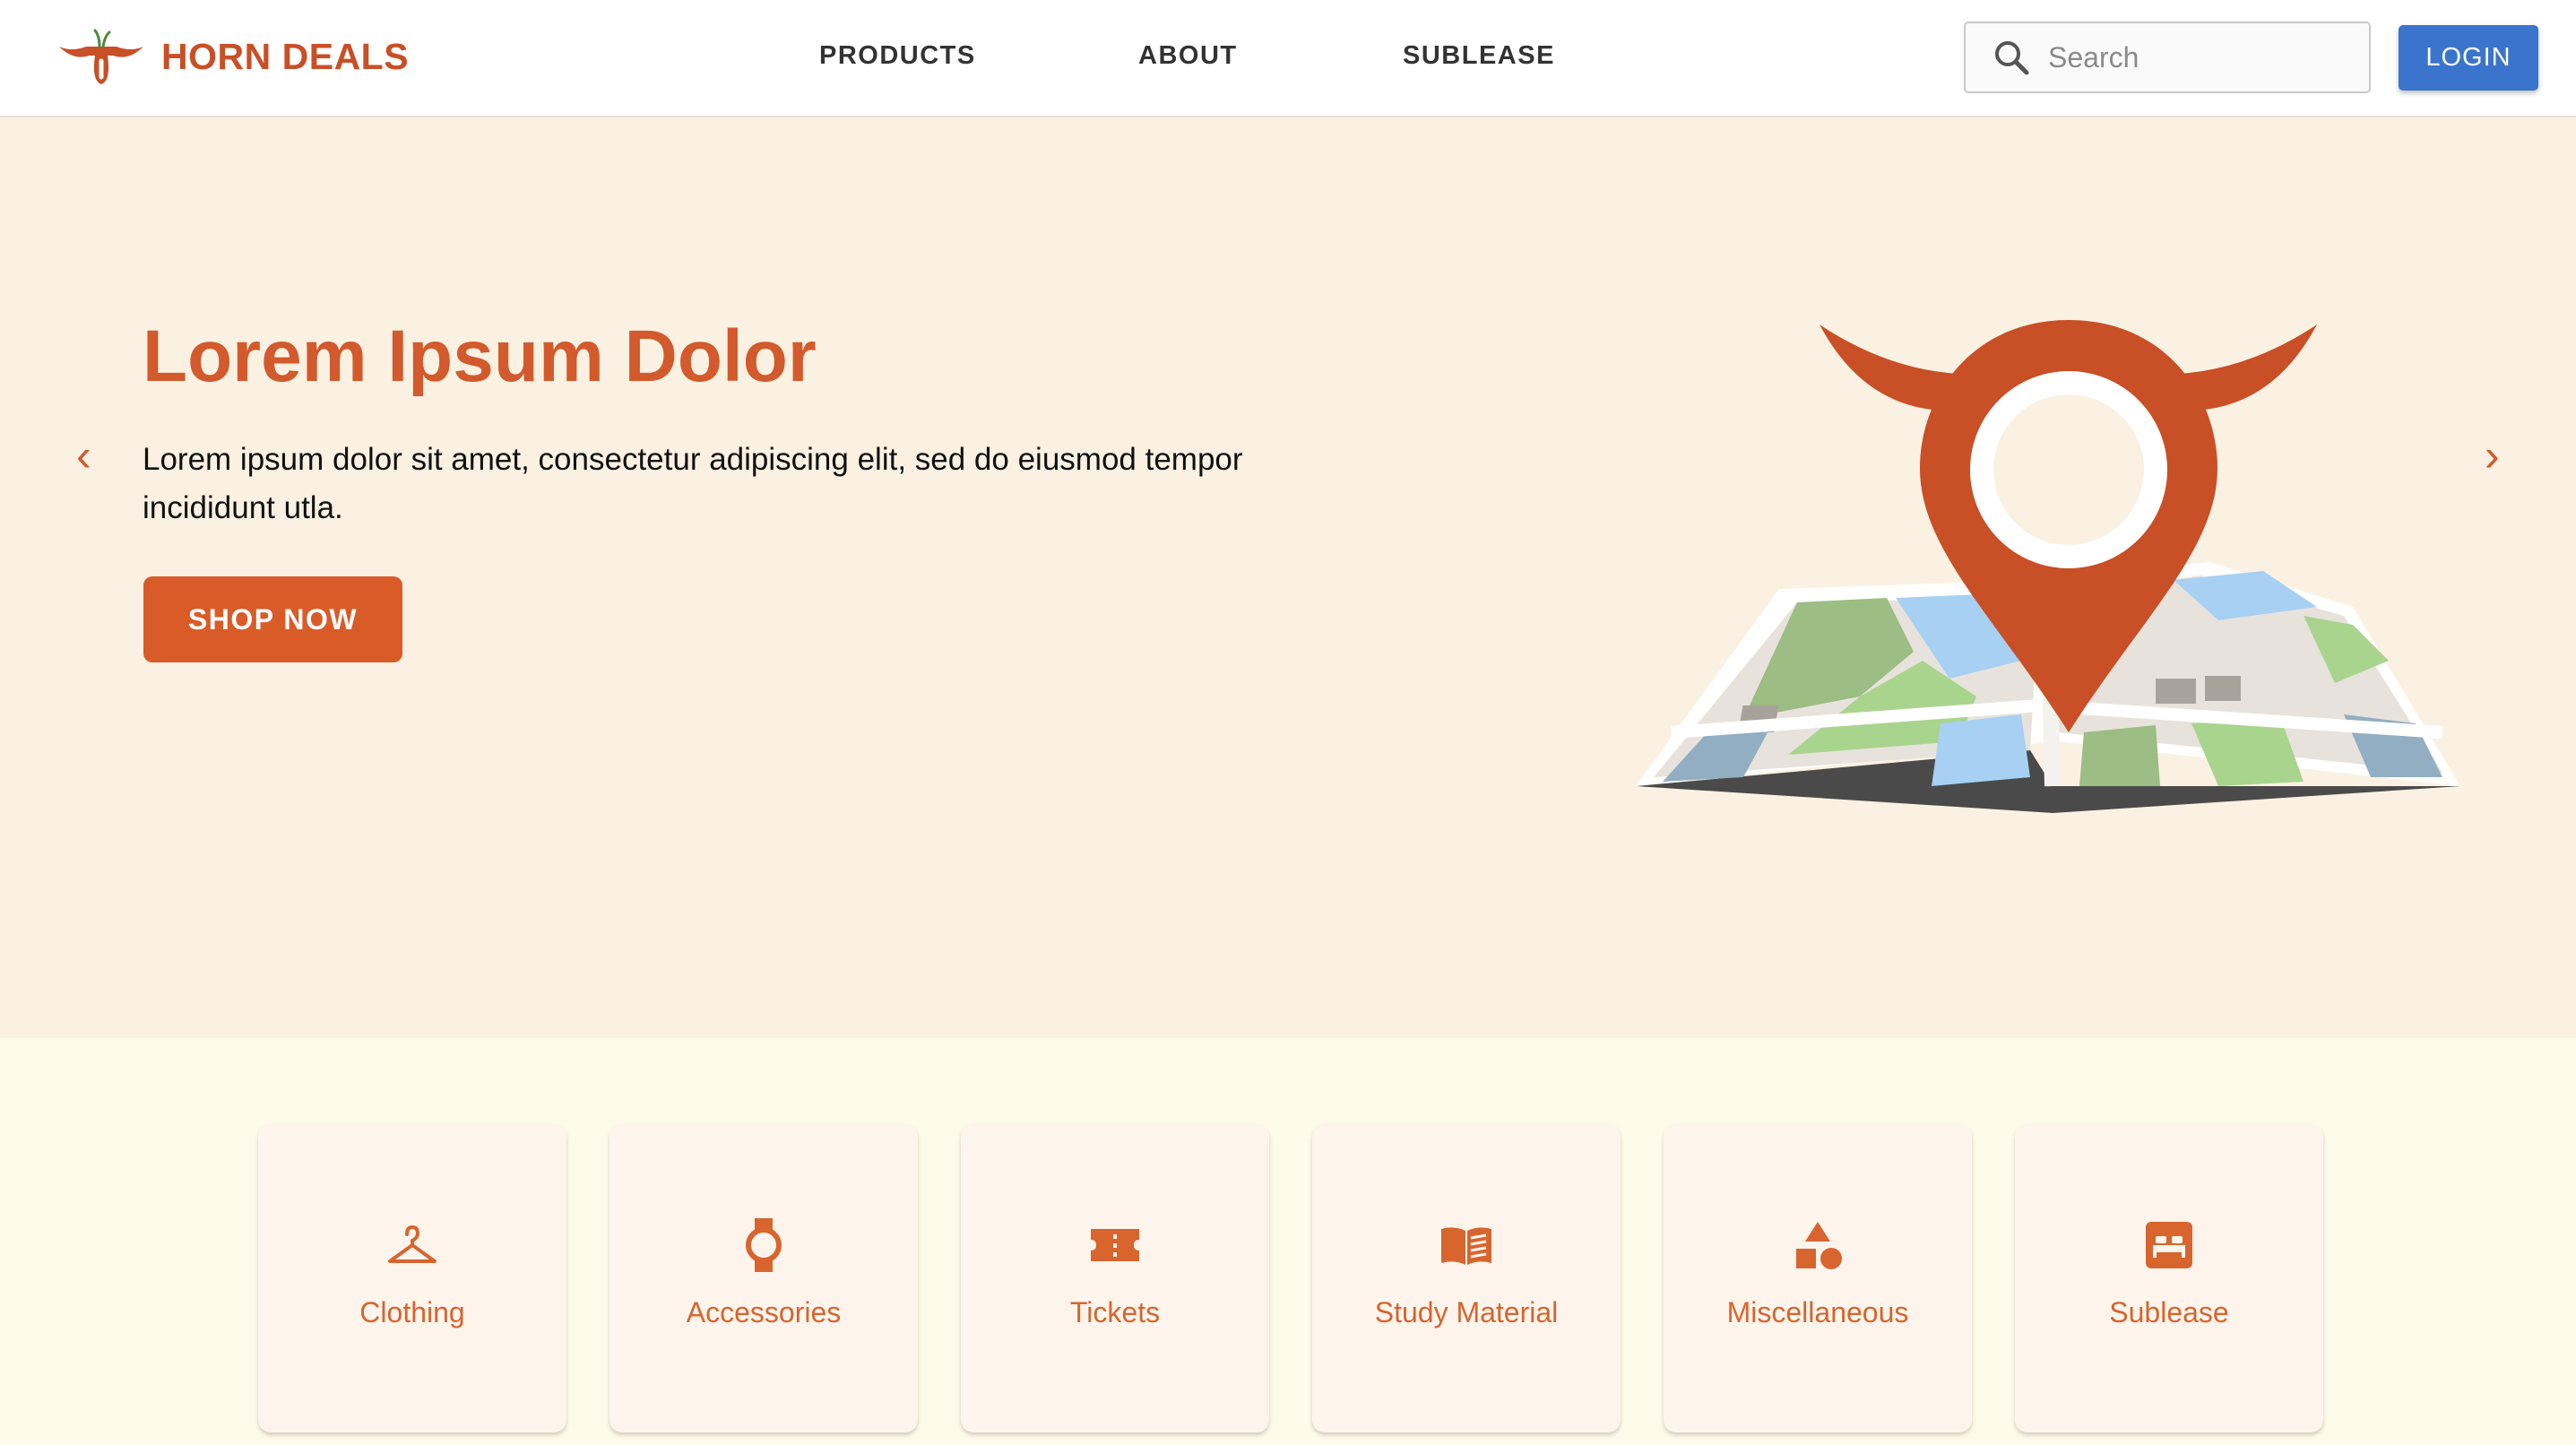 Image resolution: width=2576 pixels, height=1445 pixels. I want to click on nav-about: ABOUT, so click(1188, 56).